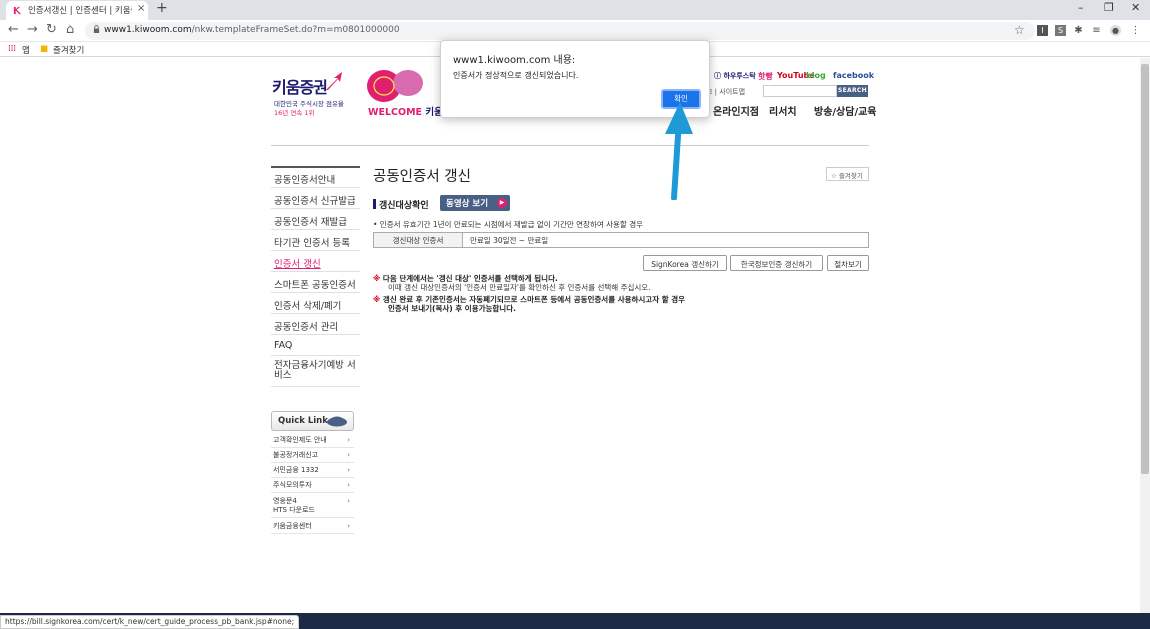  Describe the element at coordinates (315, 304) in the screenshot. I see `lnb-cert-delete: 인증서 삭제/폐기` at that location.